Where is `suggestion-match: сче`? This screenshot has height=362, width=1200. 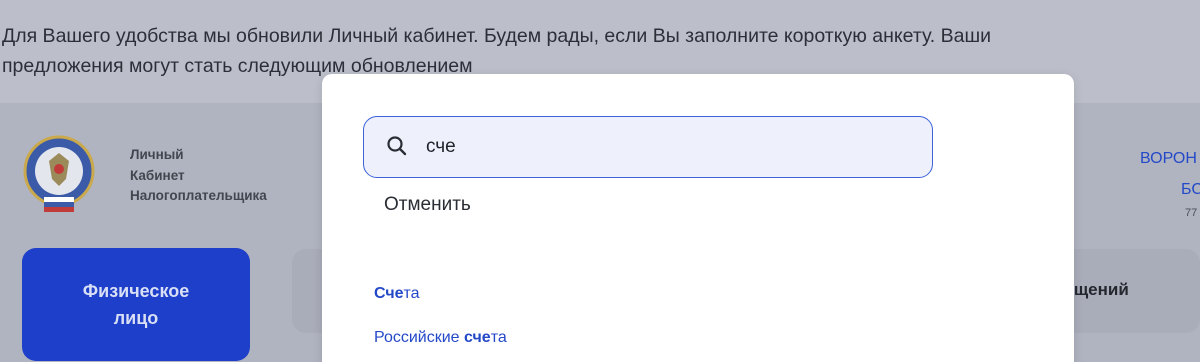 suggestion-match: сче is located at coordinates (477, 337).